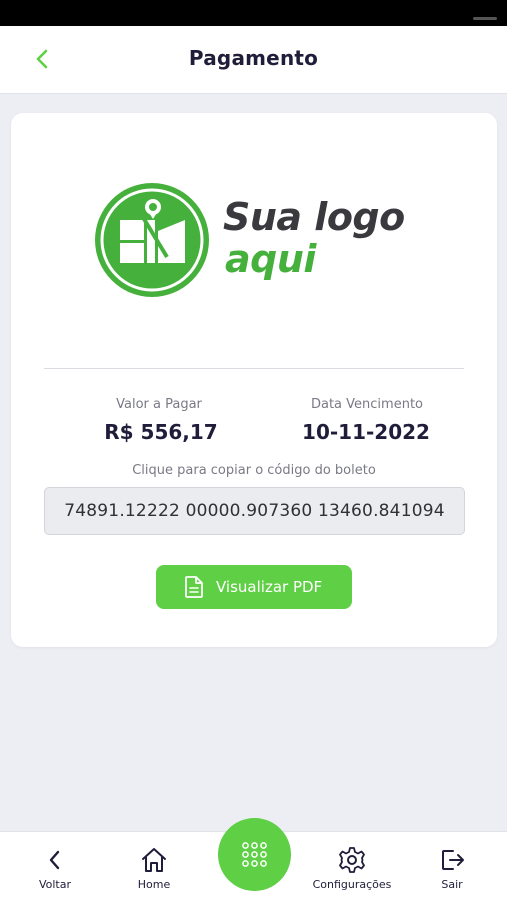  Describe the element at coordinates (314, 217) in the screenshot. I see `logo-text-main: Sua logo` at that location.